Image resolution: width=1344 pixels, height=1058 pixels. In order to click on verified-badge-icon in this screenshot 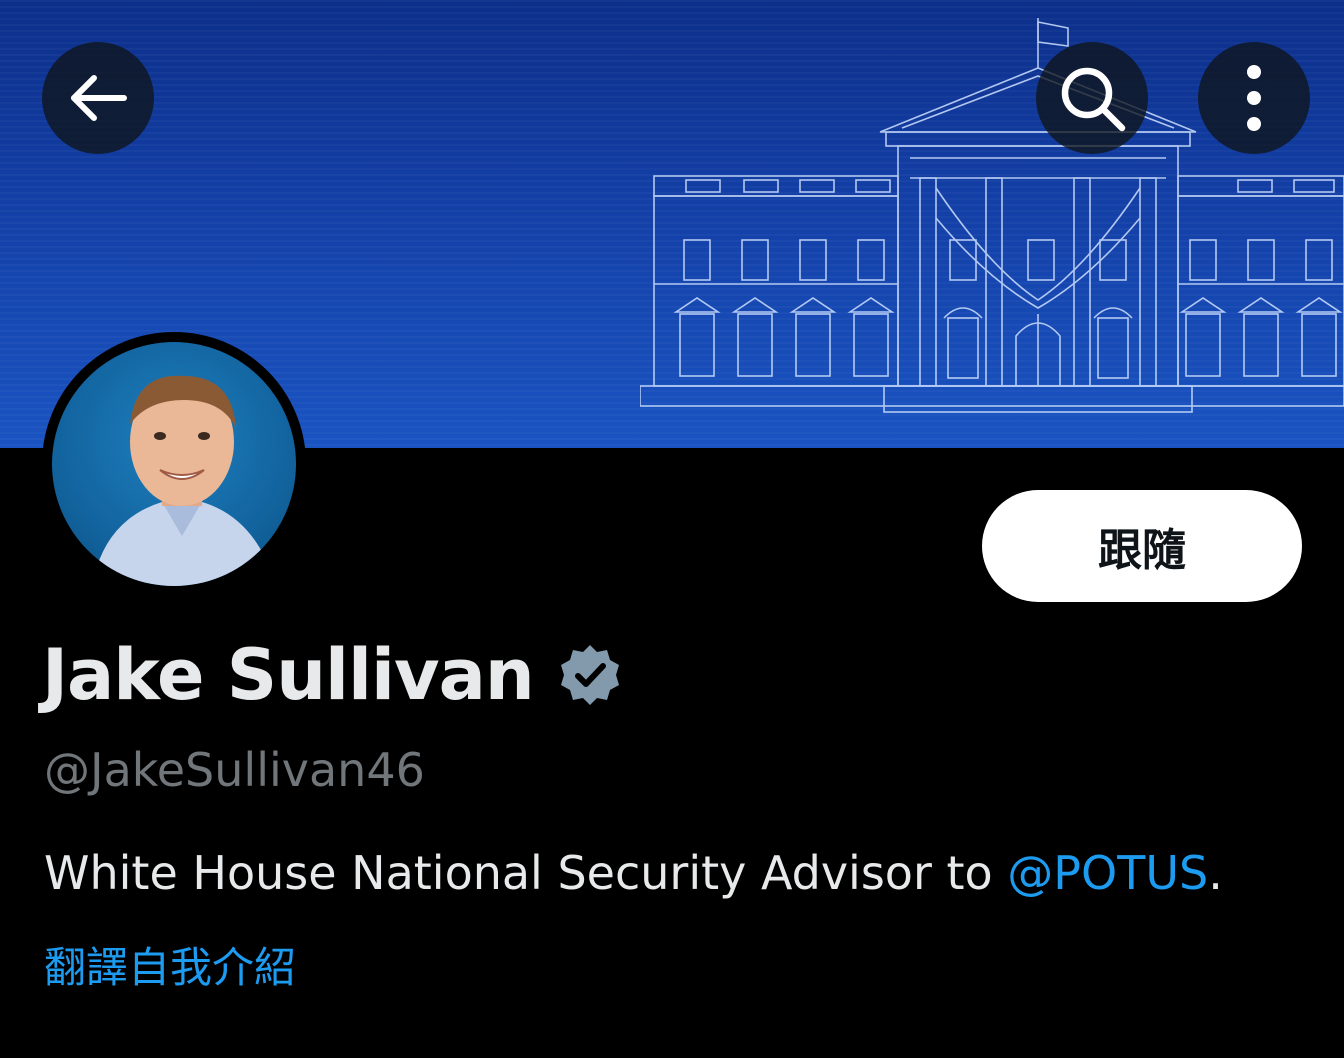, I will do `click(590, 675)`.